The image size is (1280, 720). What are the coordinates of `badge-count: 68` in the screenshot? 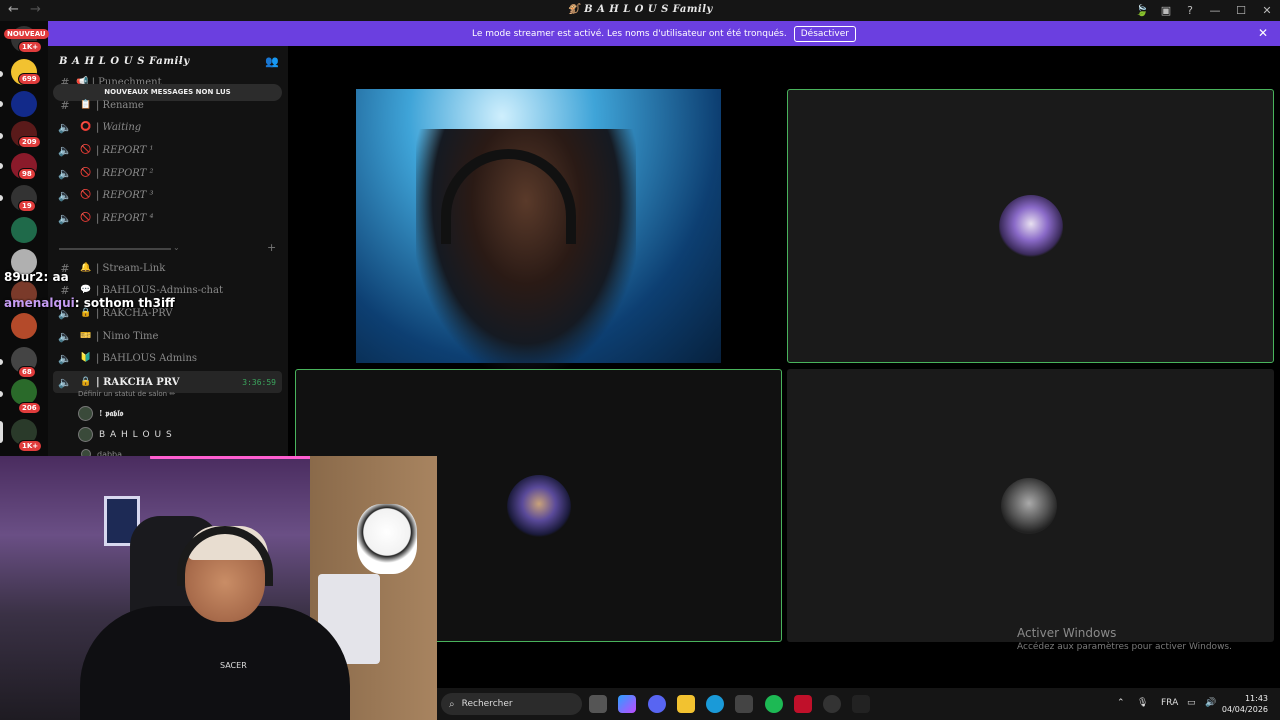 It's located at (27, 372).